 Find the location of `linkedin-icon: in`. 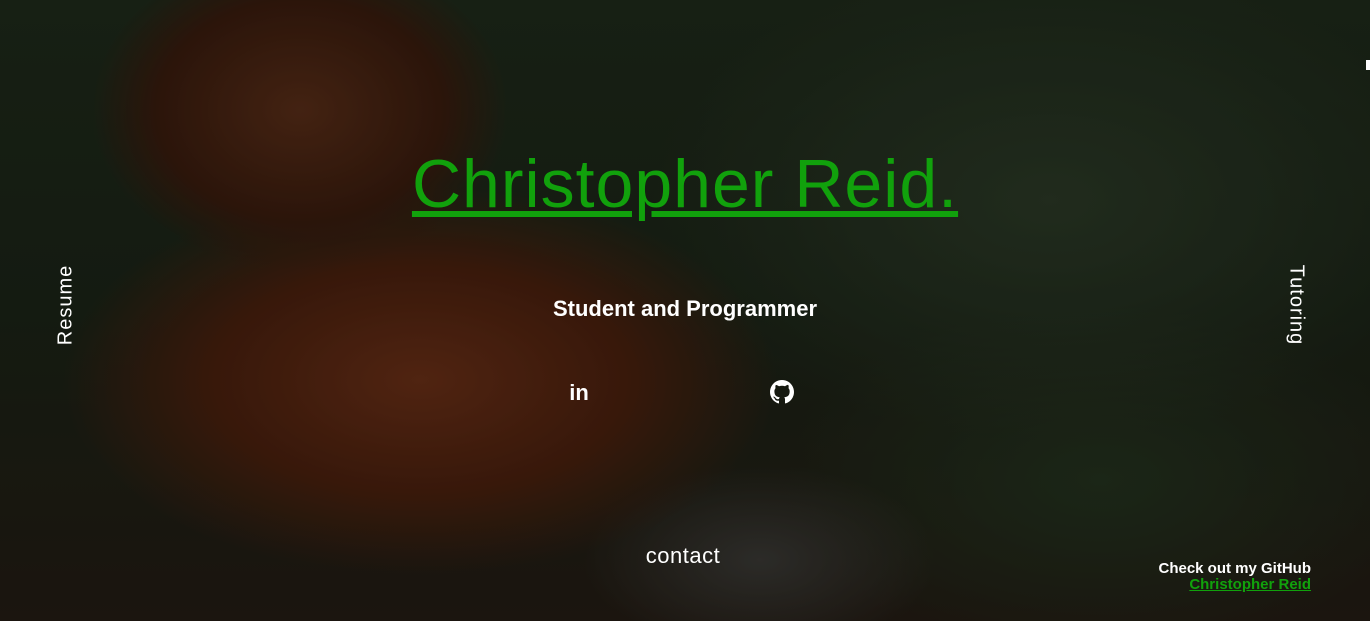

linkedin-icon: in is located at coordinates (579, 393).